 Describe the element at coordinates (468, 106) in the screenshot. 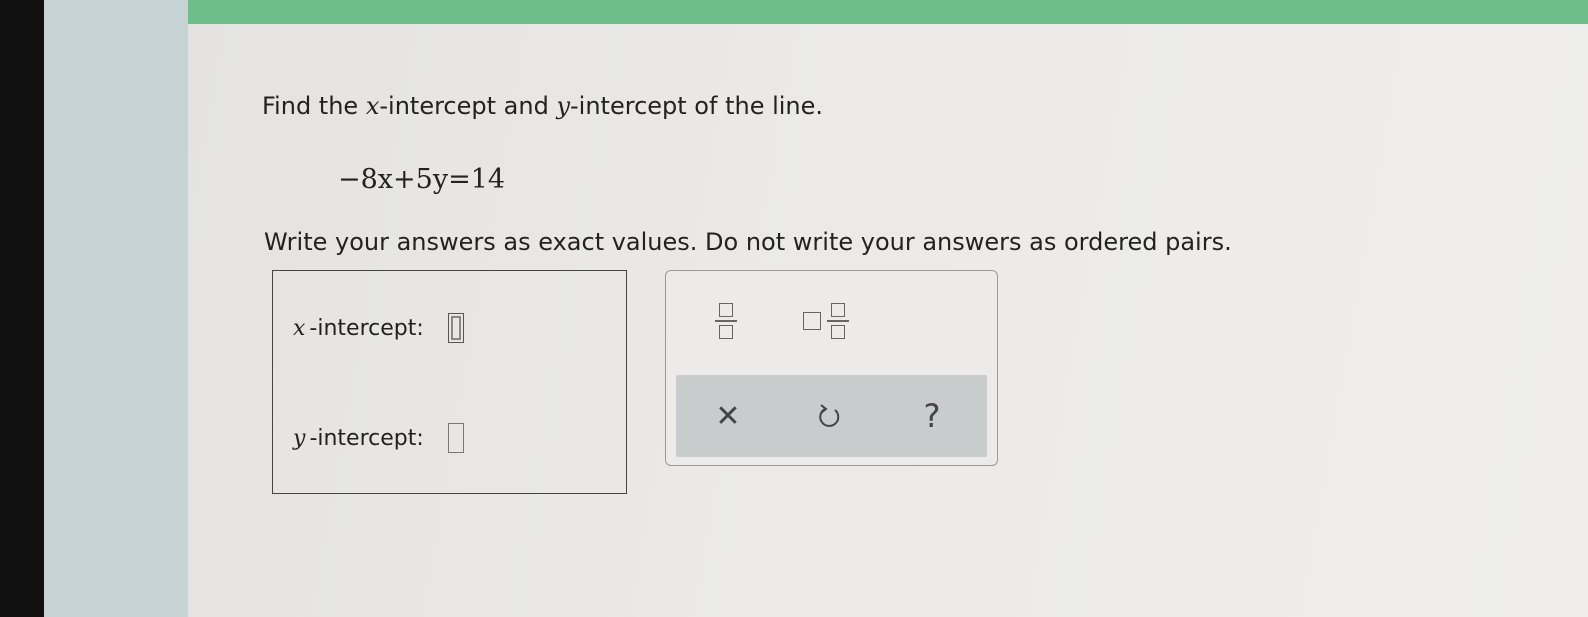

I see `prompt-text-2: -intercept and` at that location.